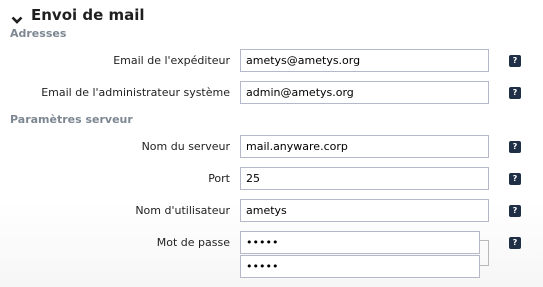 This screenshot has height=287, width=543. I want to click on admin-email-field: admin@ametys.org, so click(364, 92).